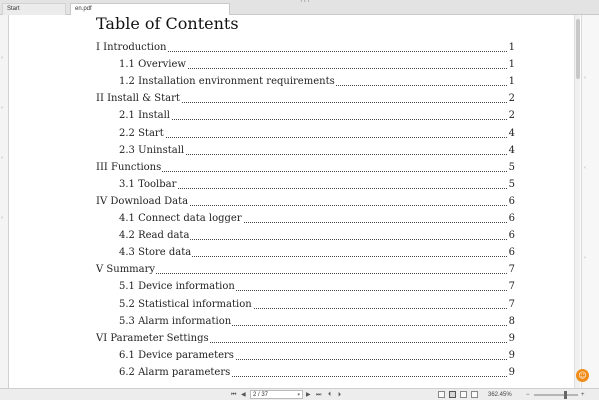 The height and width of the screenshot is (400, 599). What do you see at coordinates (83, 9) in the screenshot?
I see `tab-document-label: en.pdf` at bounding box center [83, 9].